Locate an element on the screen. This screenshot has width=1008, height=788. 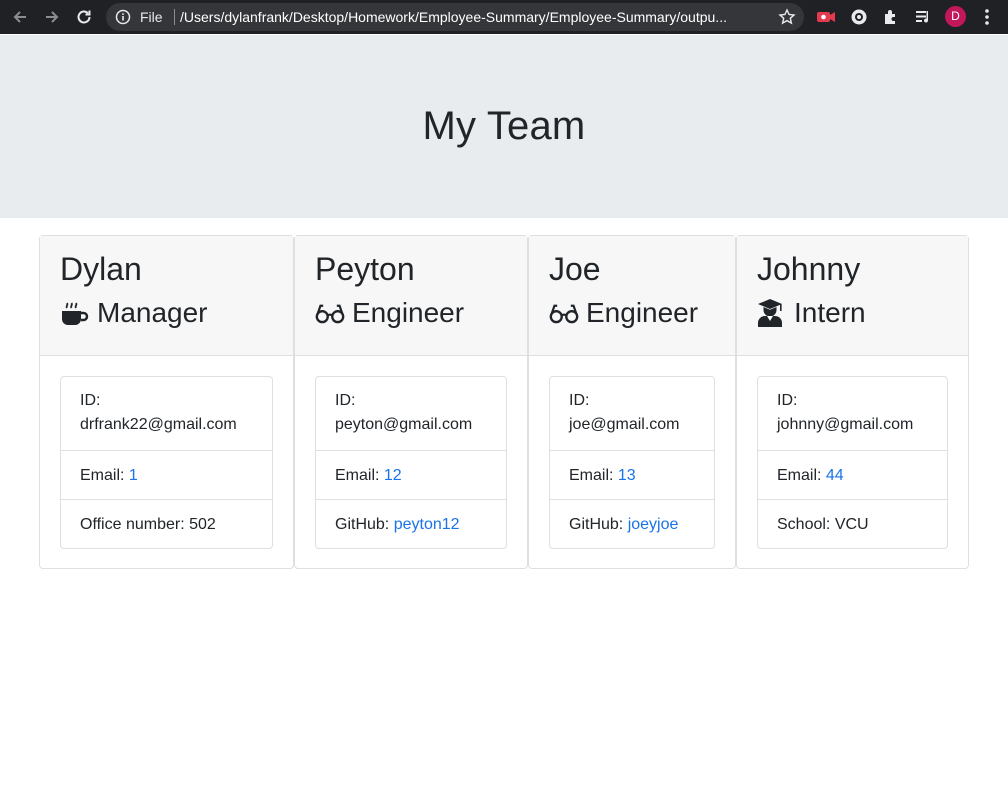
email-row: Email: 12 is located at coordinates (411, 474).